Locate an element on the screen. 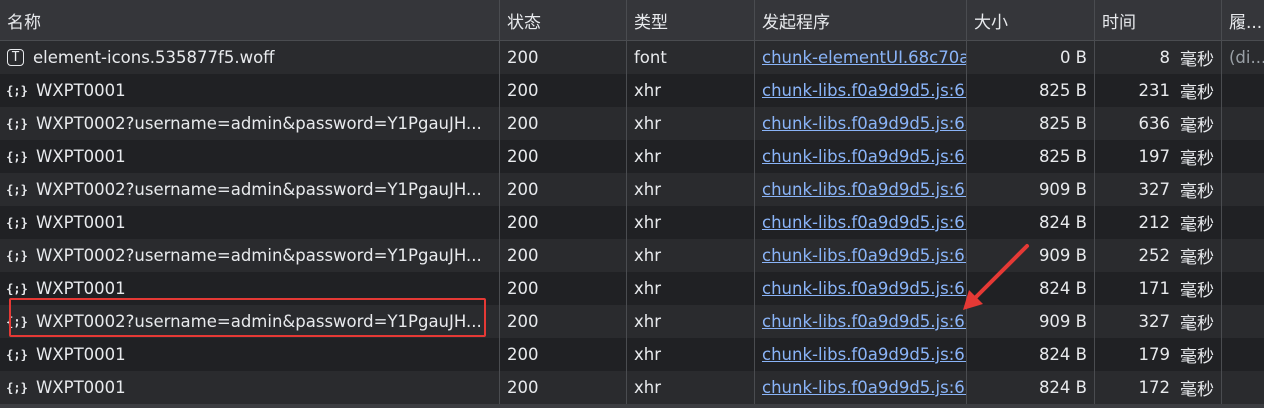  request-name: WXPT0001 is located at coordinates (81, 288).